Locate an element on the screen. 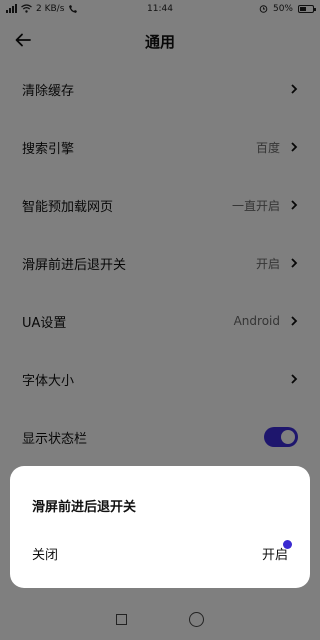 This screenshot has height=640, width=320. dialog-title: 滑屏前进后退开关 is located at coordinates (84, 507).